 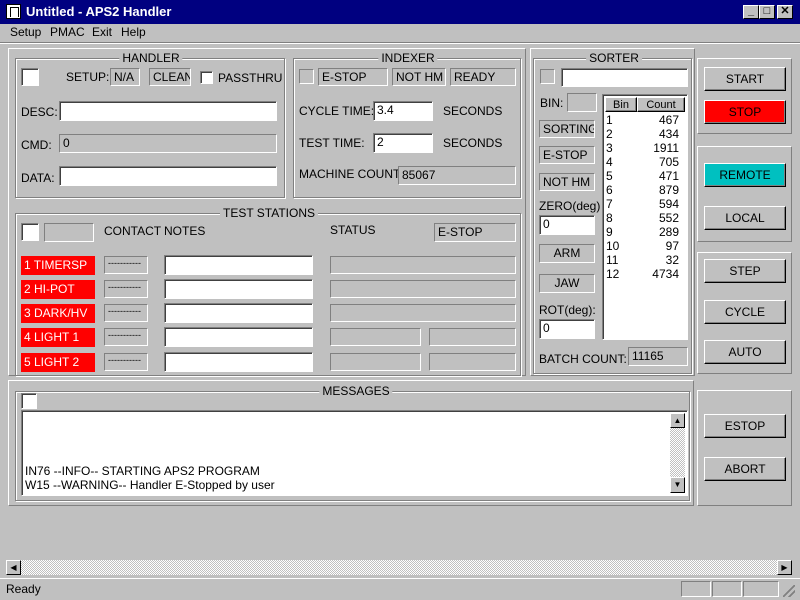 I want to click on bin-count: 552, so click(x=668, y=218).